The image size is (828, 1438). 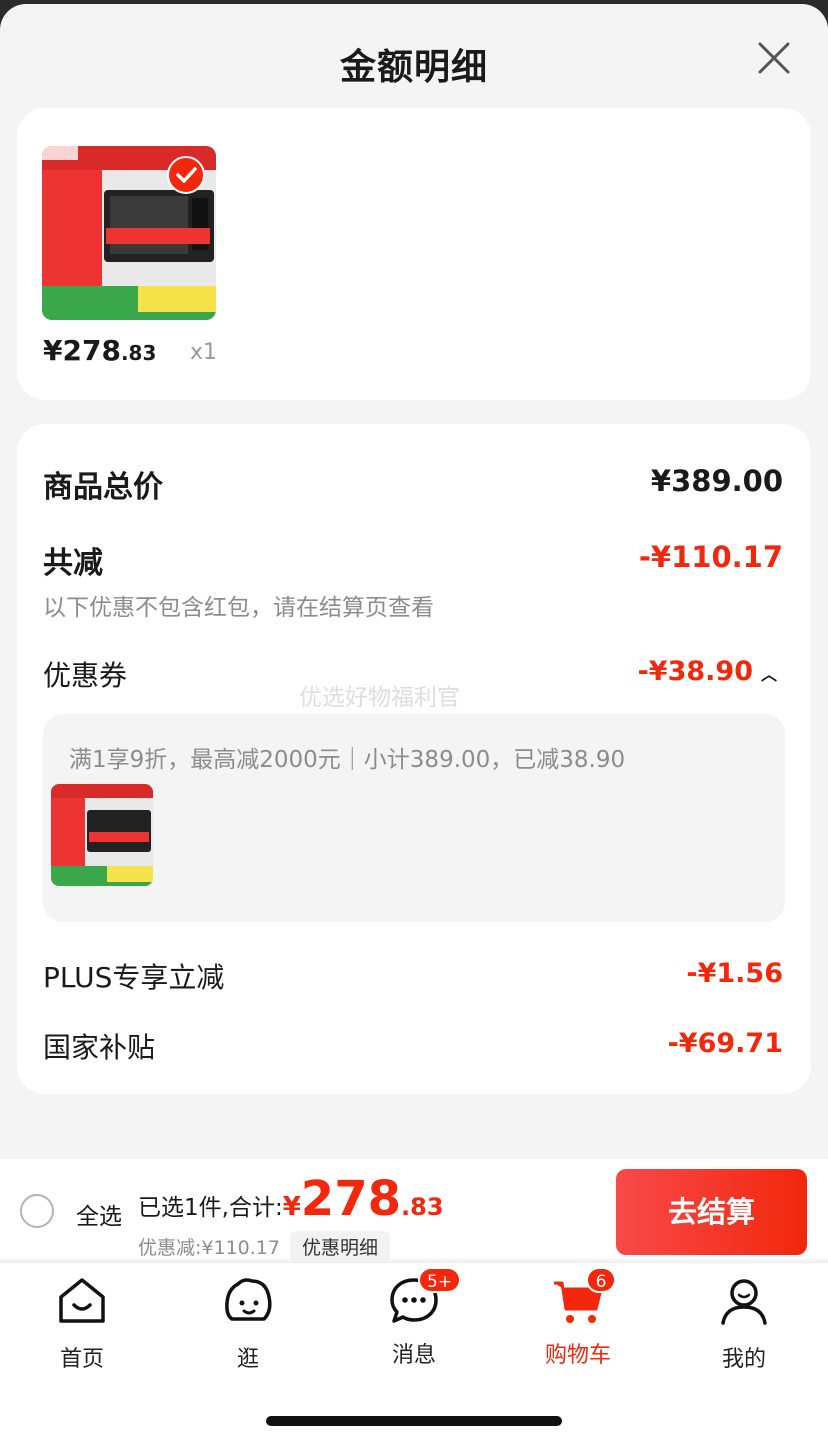 What do you see at coordinates (725, 1043) in the screenshot?
I see `subsidy-value: -¥69.71` at bounding box center [725, 1043].